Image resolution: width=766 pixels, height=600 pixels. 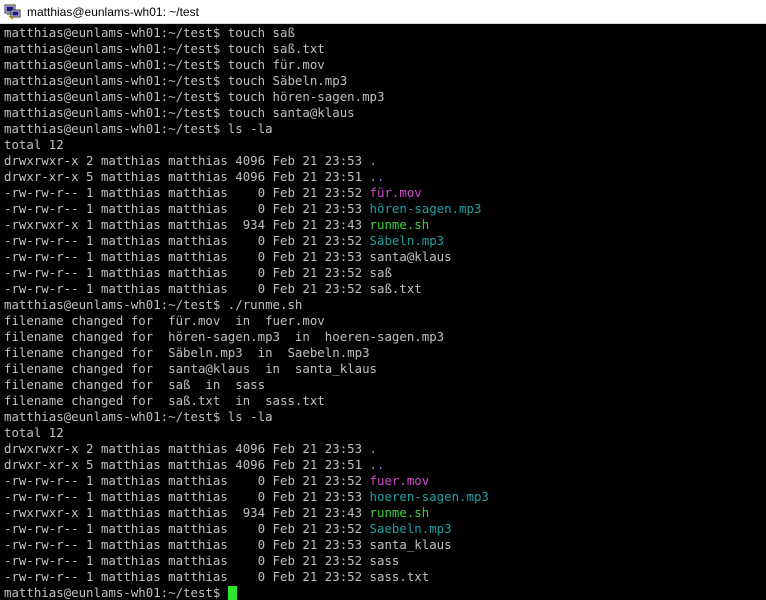 I want to click on file-name: für.mov, so click(x=395, y=192).